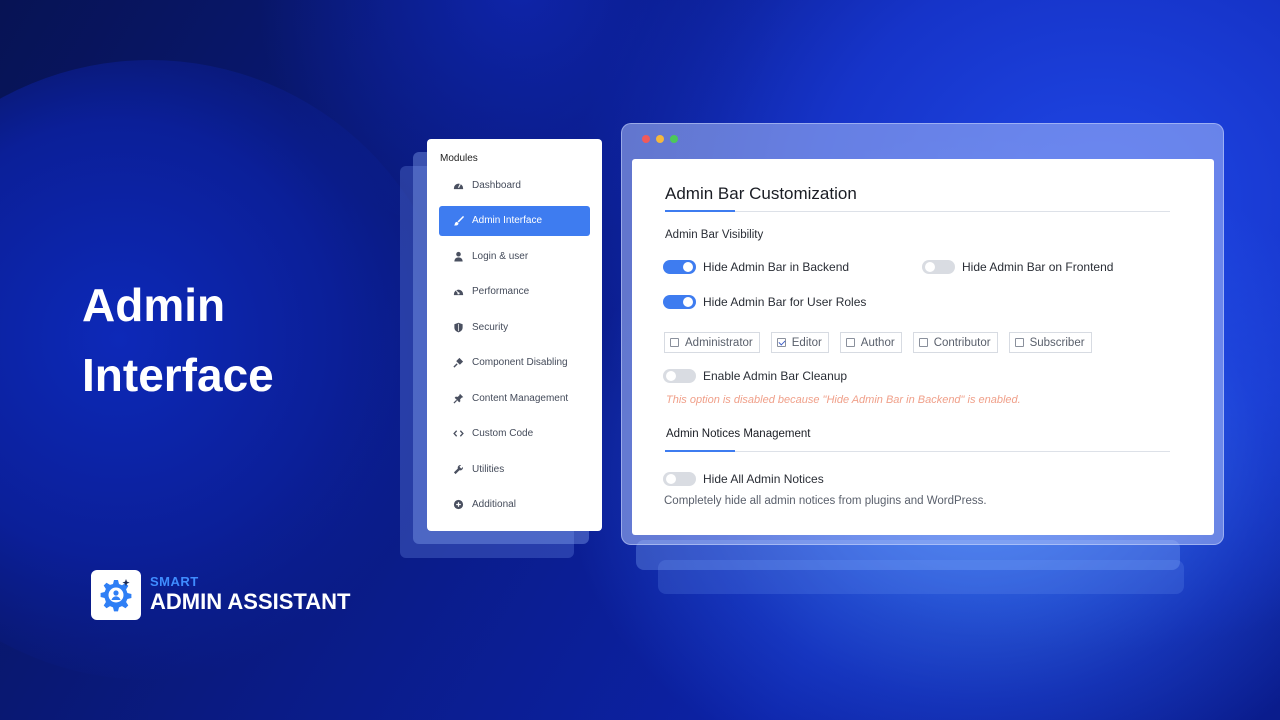 This screenshot has width=1280, height=720. I want to click on role-subscriber: Subscriber, so click(1050, 342).